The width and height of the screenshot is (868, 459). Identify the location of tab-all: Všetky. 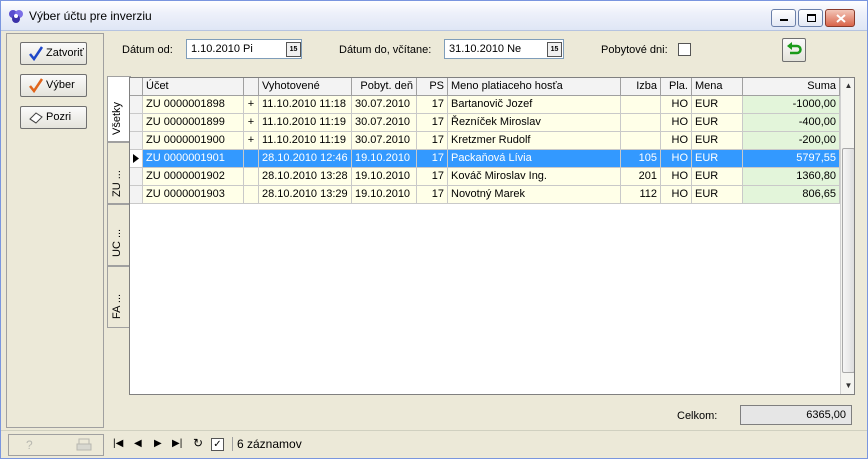
(119, 109).